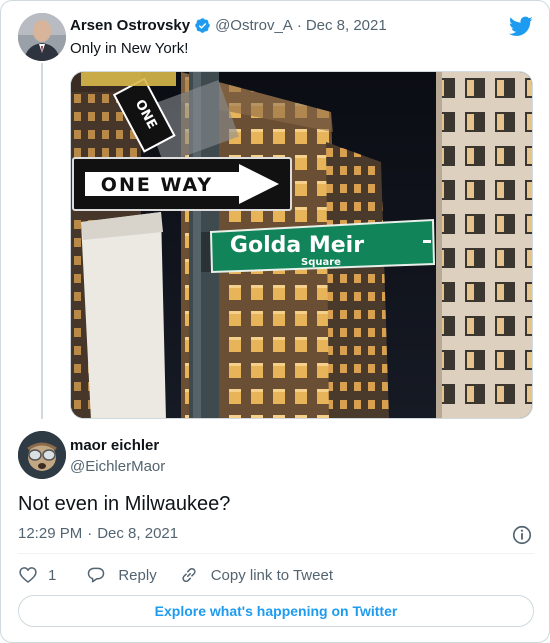 Image resolution: width=550 pixels, height=643 pixels. I want to click on like-button: 1, so click(37, 575).